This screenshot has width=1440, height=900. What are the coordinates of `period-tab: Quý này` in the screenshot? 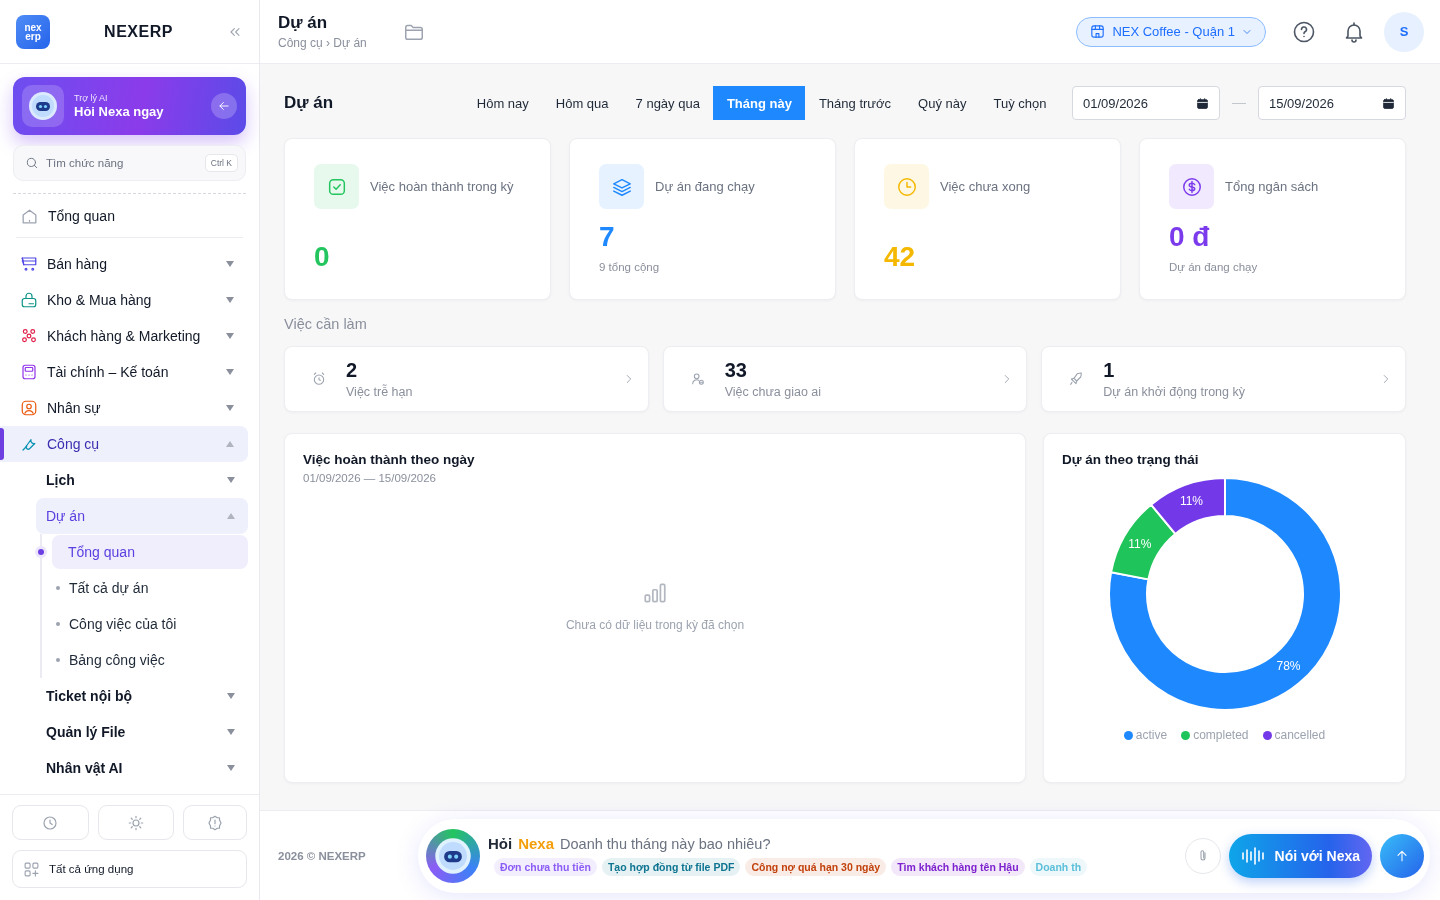 It's located at (942, 103).